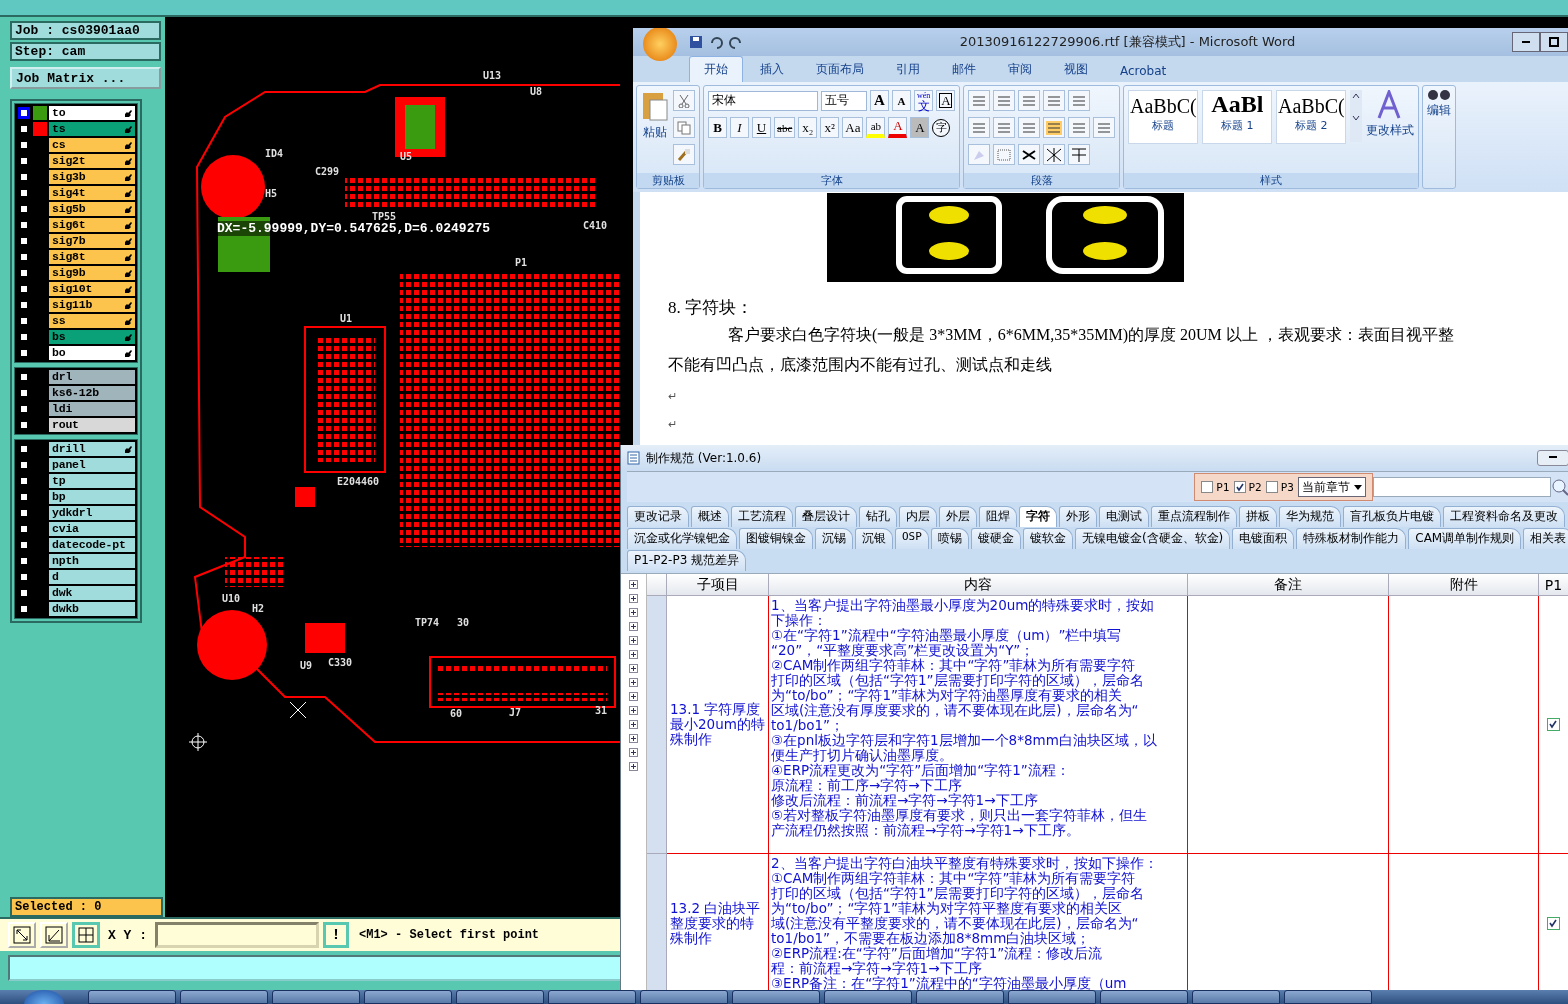 This screenshot has height=1004, width=1568. What do you see at coordinates (840, 69) in the screenshot?
I see `ribbon-tab: 页面布局` at bounding box center [840, 69].